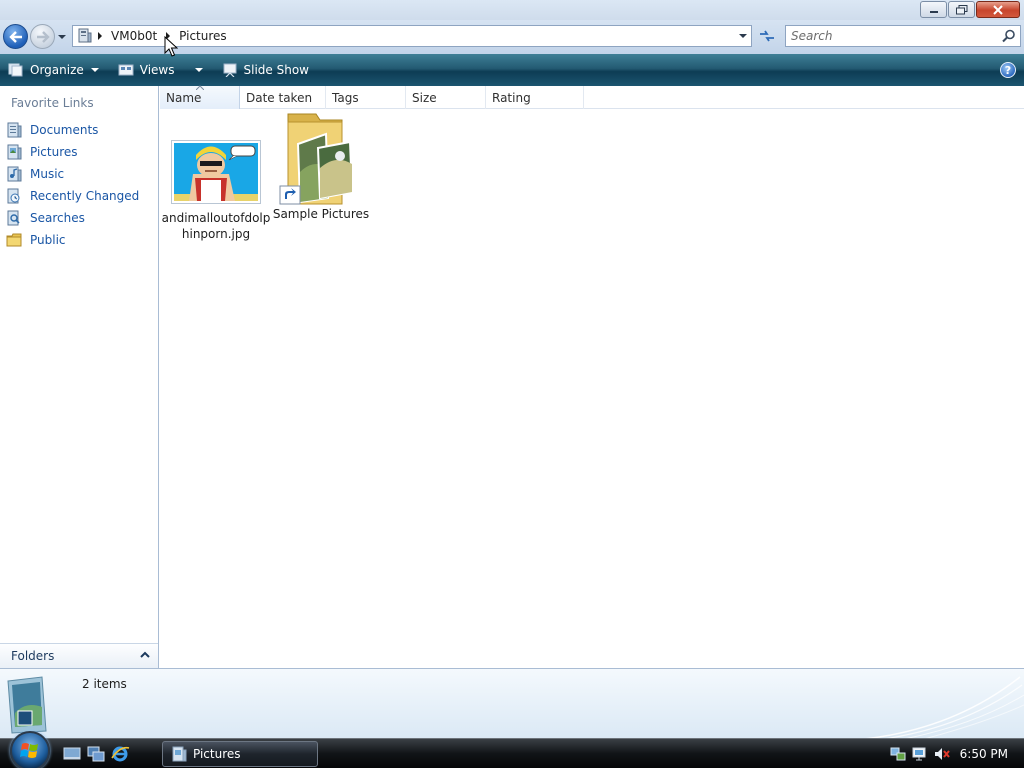 The width and height of the screenshot is (1024, 768). What do you see at coordinates (920, 754) in the screenshot?
I see `display-settings-icon` at bounding box center [920, 754].